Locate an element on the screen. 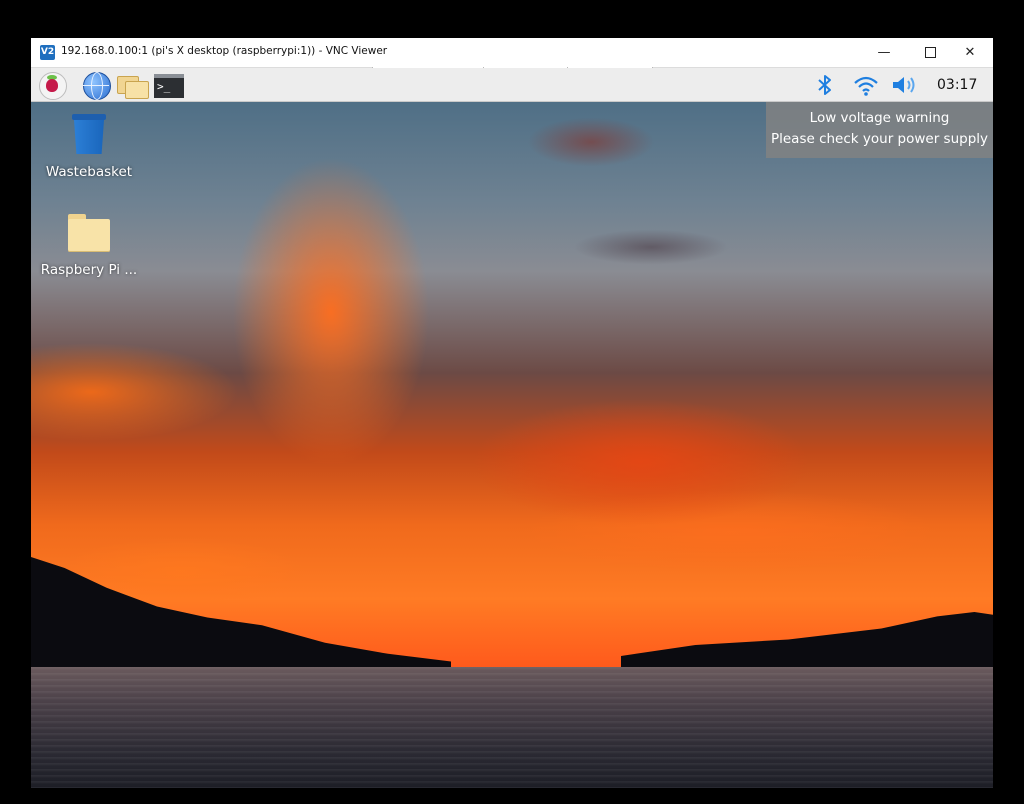 Image resolution: width=1024 pixels, height=804 pixels. wifi-icon is located at coordinates (866, 85).